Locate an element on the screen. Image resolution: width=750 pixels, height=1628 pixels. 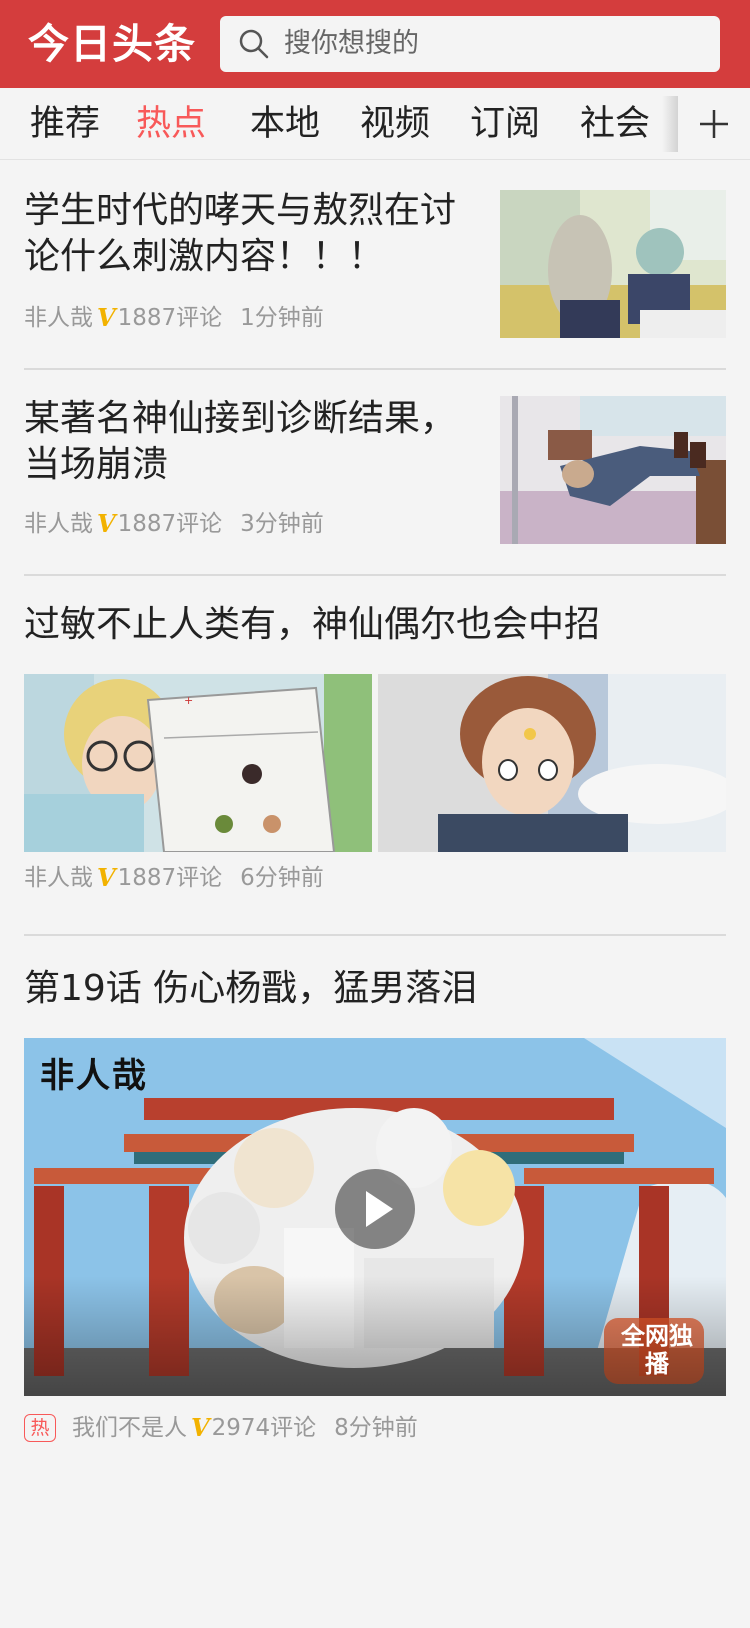
feed-item: 某著名神仙接到诊断结果， 当场崩溃 非人哉 V1887评论 3分钟前 is located at coordinates (375, 472).